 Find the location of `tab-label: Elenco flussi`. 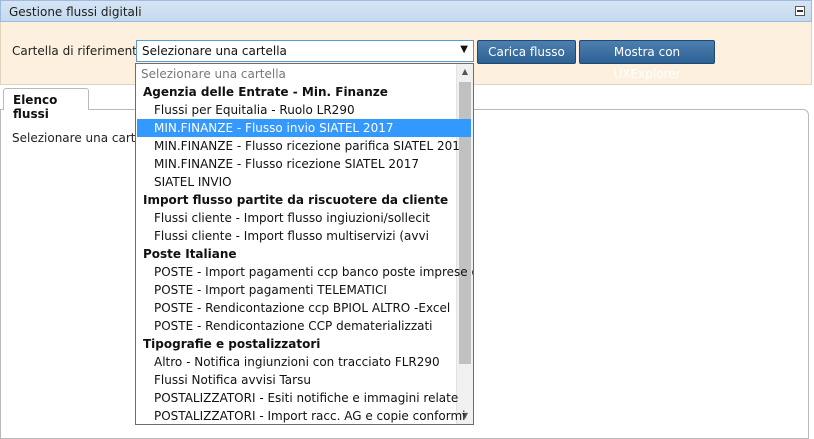

tab-label: Elenco flussi is located at coordinates (35, 107).